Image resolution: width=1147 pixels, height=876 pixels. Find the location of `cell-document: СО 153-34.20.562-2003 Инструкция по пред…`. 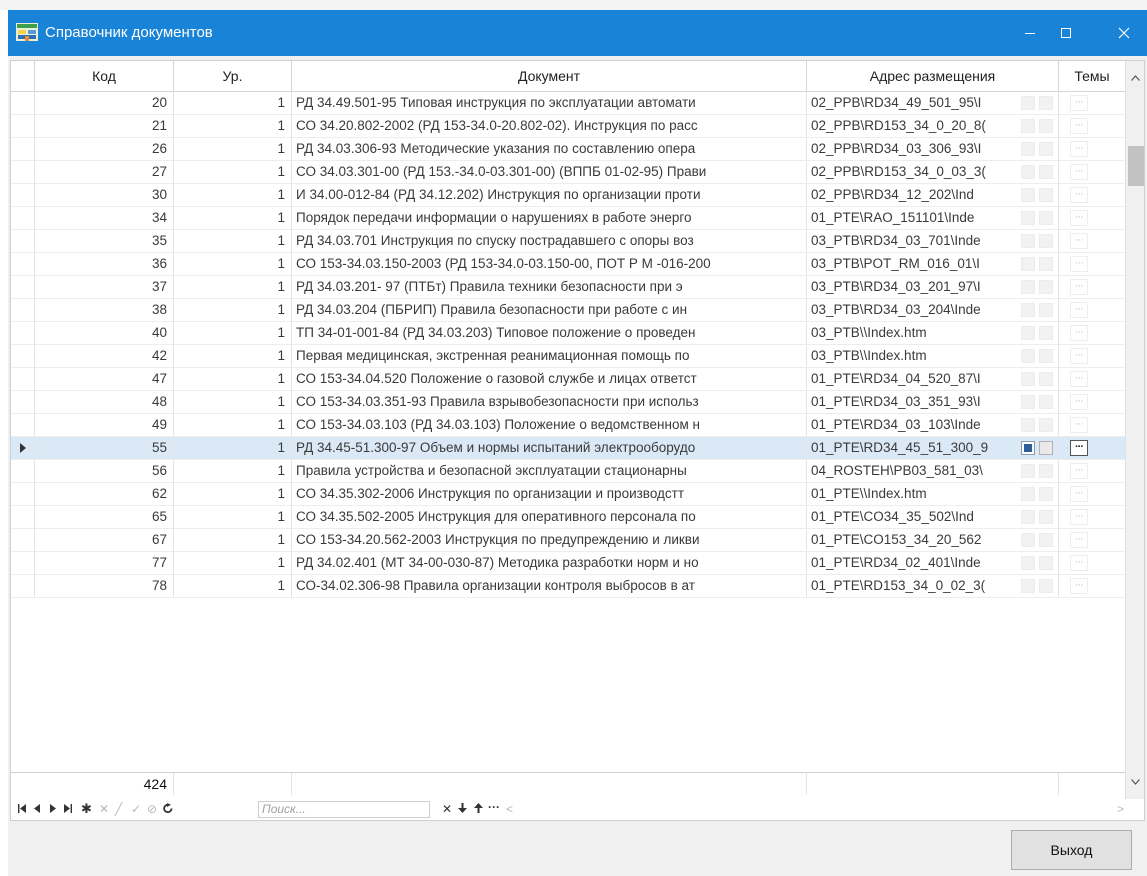

cell-document: СО 153-34.20.562-2003 Инструкция по пред… is located at coordinates (549, 540).